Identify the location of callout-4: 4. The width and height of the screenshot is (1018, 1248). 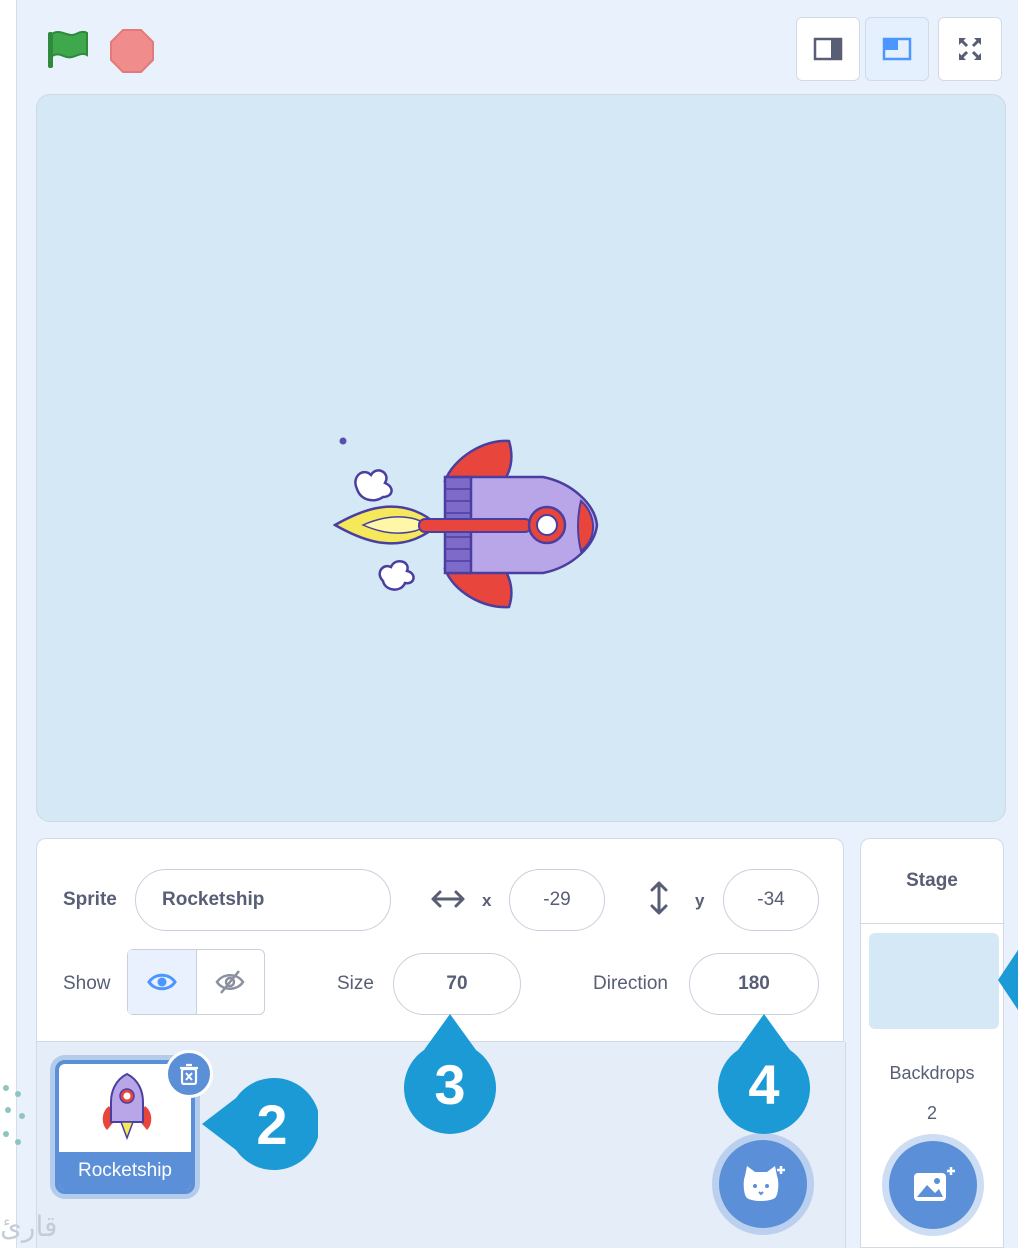
(764, 1073).